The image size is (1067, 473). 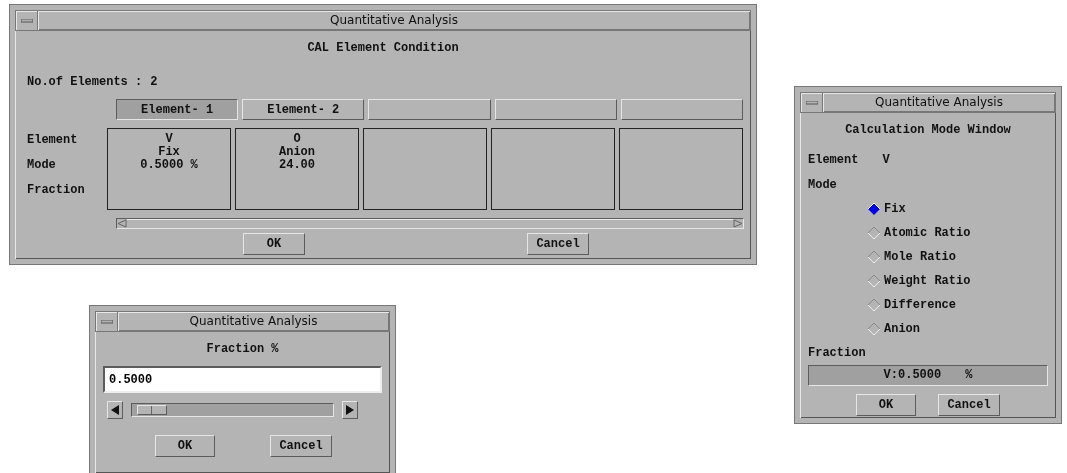 I want to click on option-label: Weight Ratio, so click(x=927, y=281).